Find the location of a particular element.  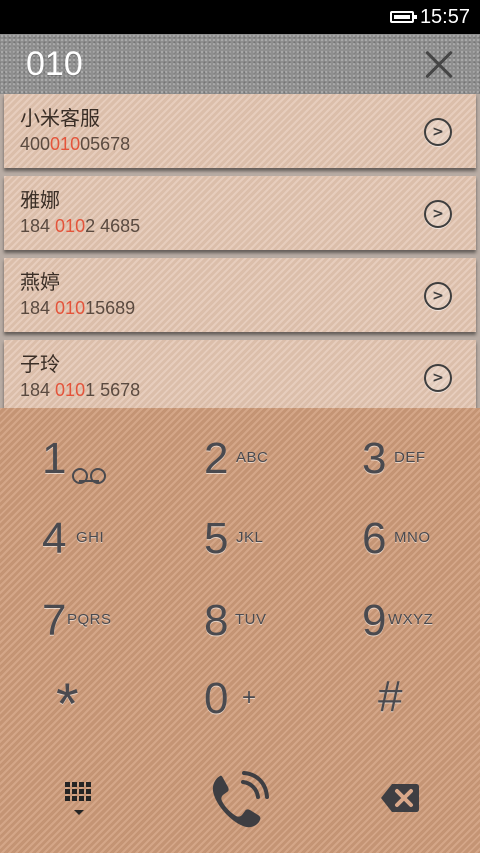

dialed-number-bar: 010 is located at coordinates (240, 64).